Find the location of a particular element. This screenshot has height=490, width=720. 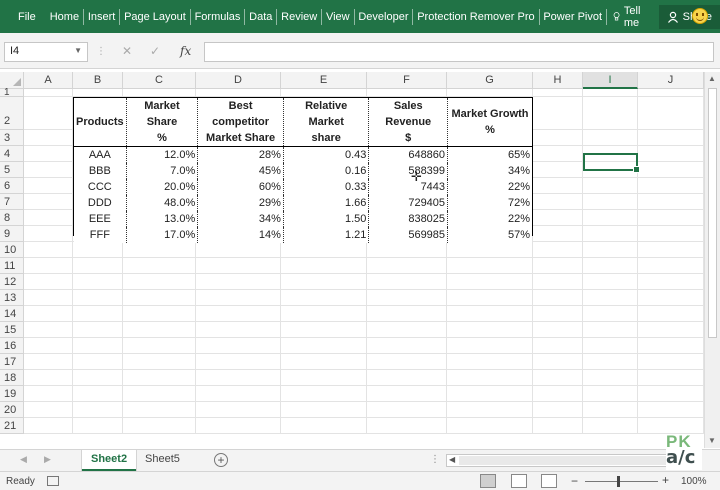

tab-page-layout: Page Layout is located at coordinates (155, 16).